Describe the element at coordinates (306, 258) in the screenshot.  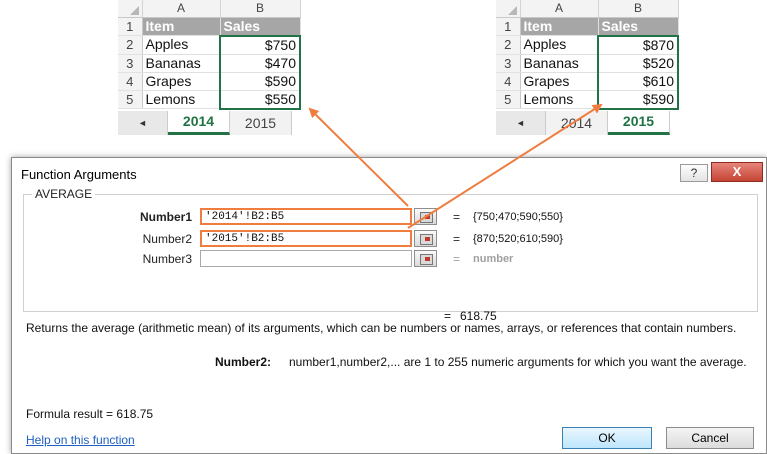
I see `arg-input-number3` at that location.